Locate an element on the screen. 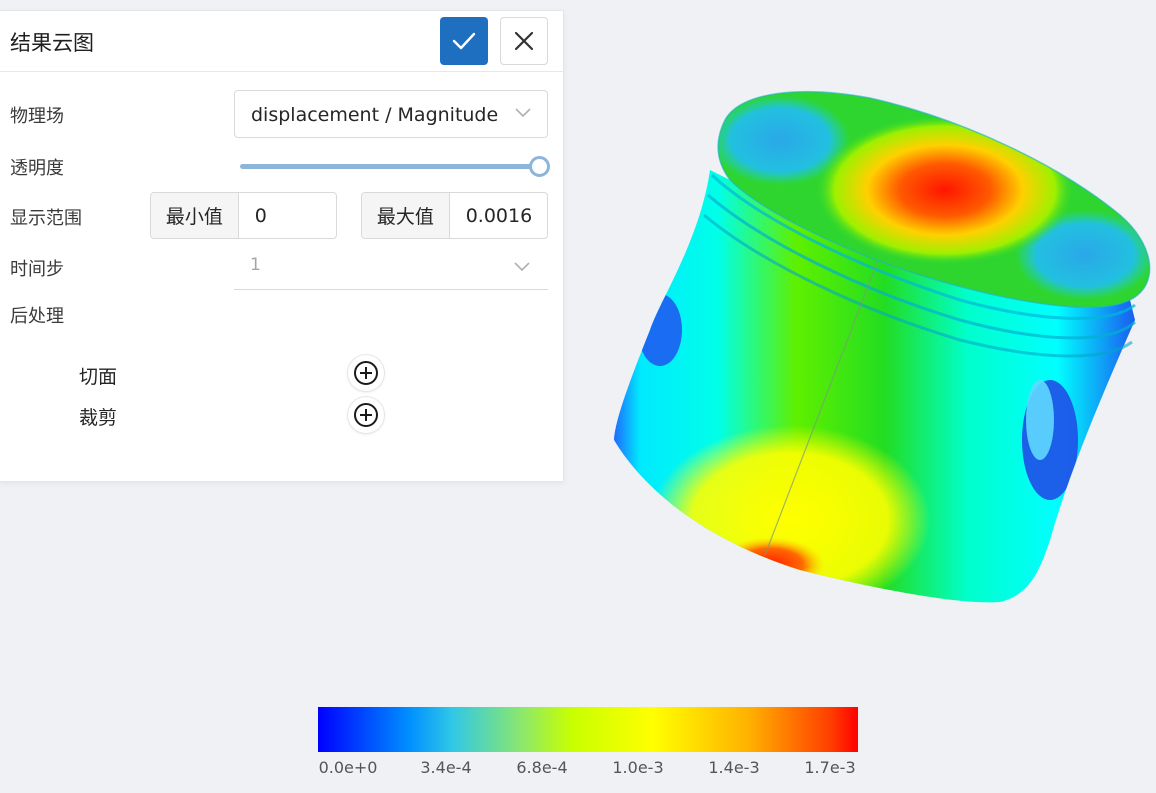 The width and height of the screenshot is (1156, 793). opacity-slider-track is located at coordinates (390, 166).